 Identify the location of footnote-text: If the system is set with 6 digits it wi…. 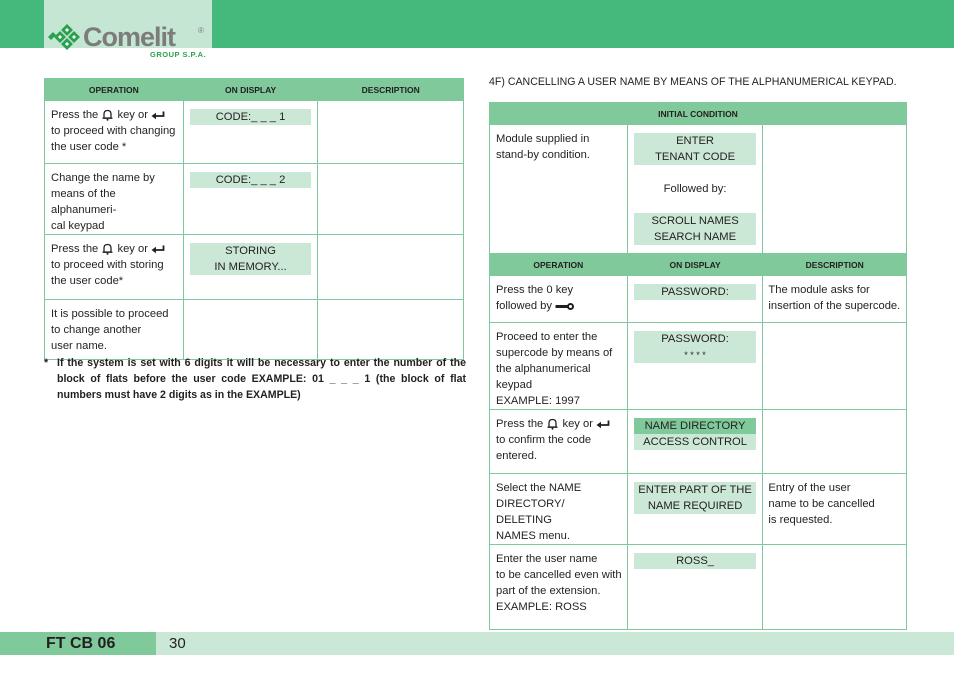
(261, 379).